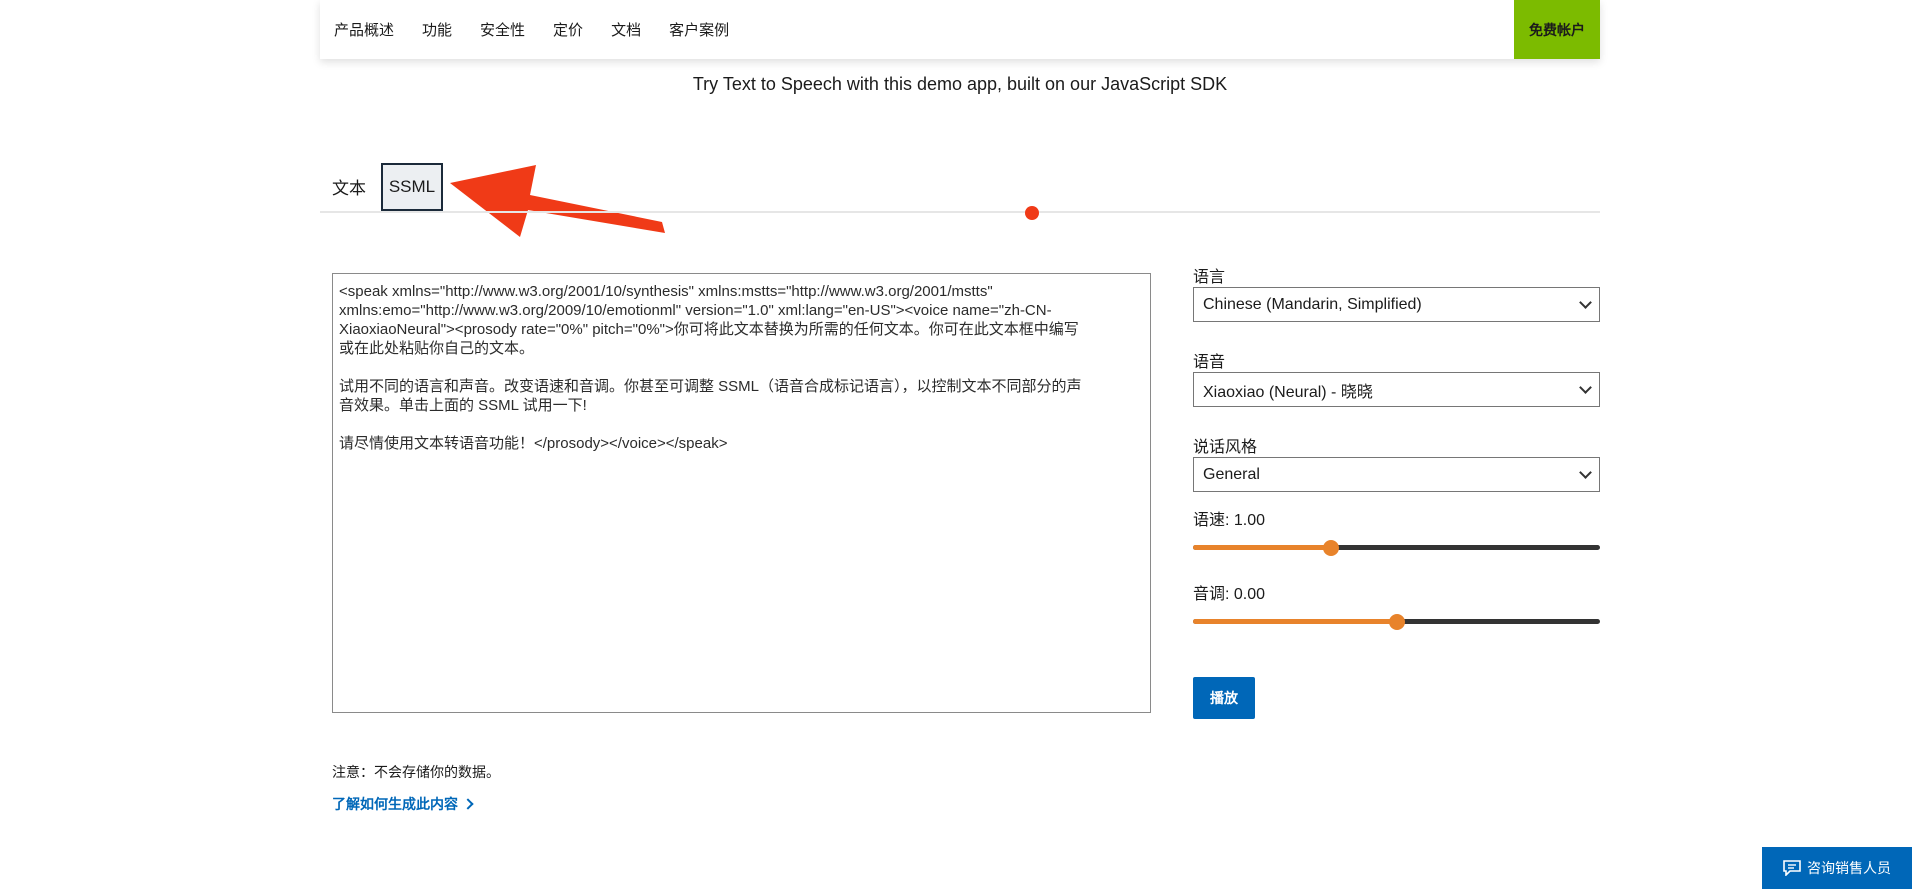  What do you see at coordinates (1032, 213) in the screenshot?
I see `red-dot-annotation` at bounding box center [1032, 213].